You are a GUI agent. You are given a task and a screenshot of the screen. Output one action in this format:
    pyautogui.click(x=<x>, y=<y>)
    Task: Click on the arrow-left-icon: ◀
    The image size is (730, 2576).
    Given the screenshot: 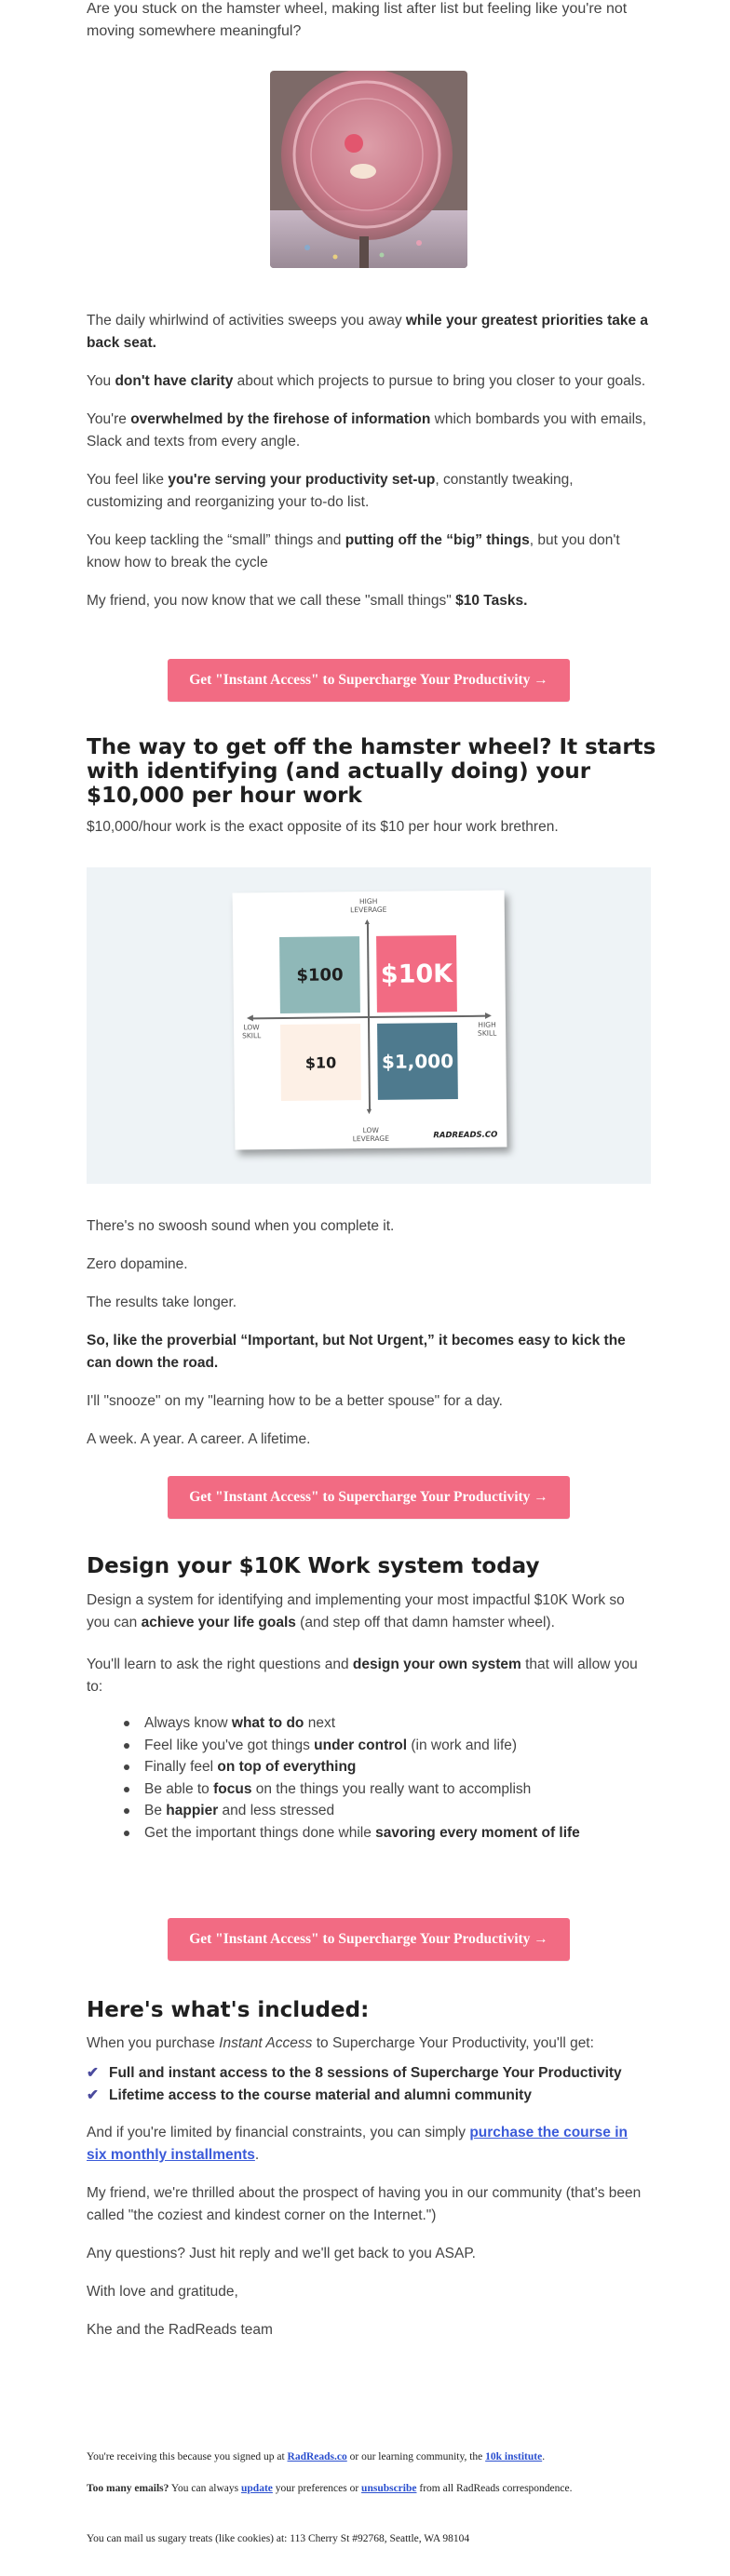 What is the action you would take?
    pyautogui.click(x=249, y=1018)
    